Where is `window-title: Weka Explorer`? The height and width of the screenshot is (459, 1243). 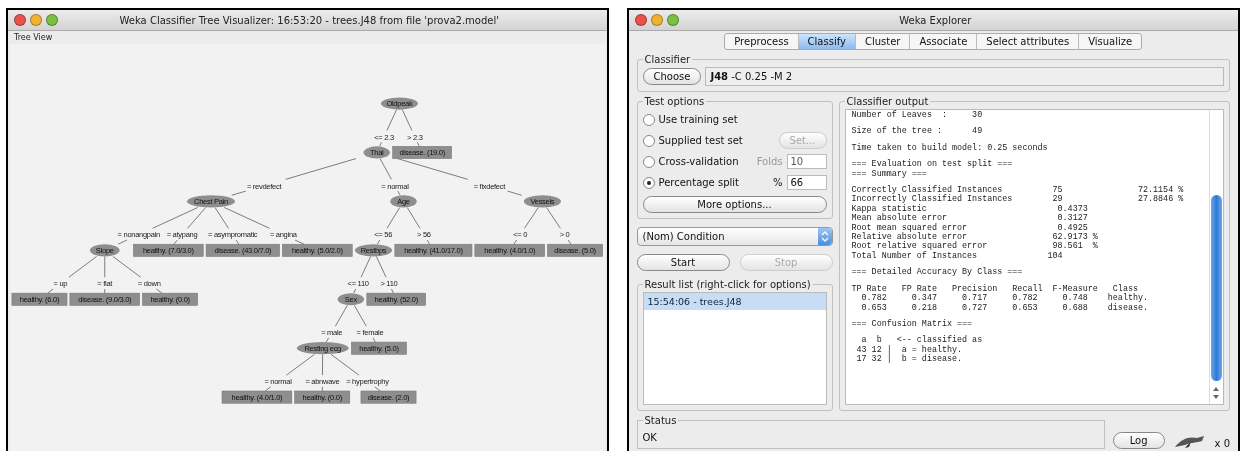 window-title: Weka Explorer is located at coordinates (935, 20).